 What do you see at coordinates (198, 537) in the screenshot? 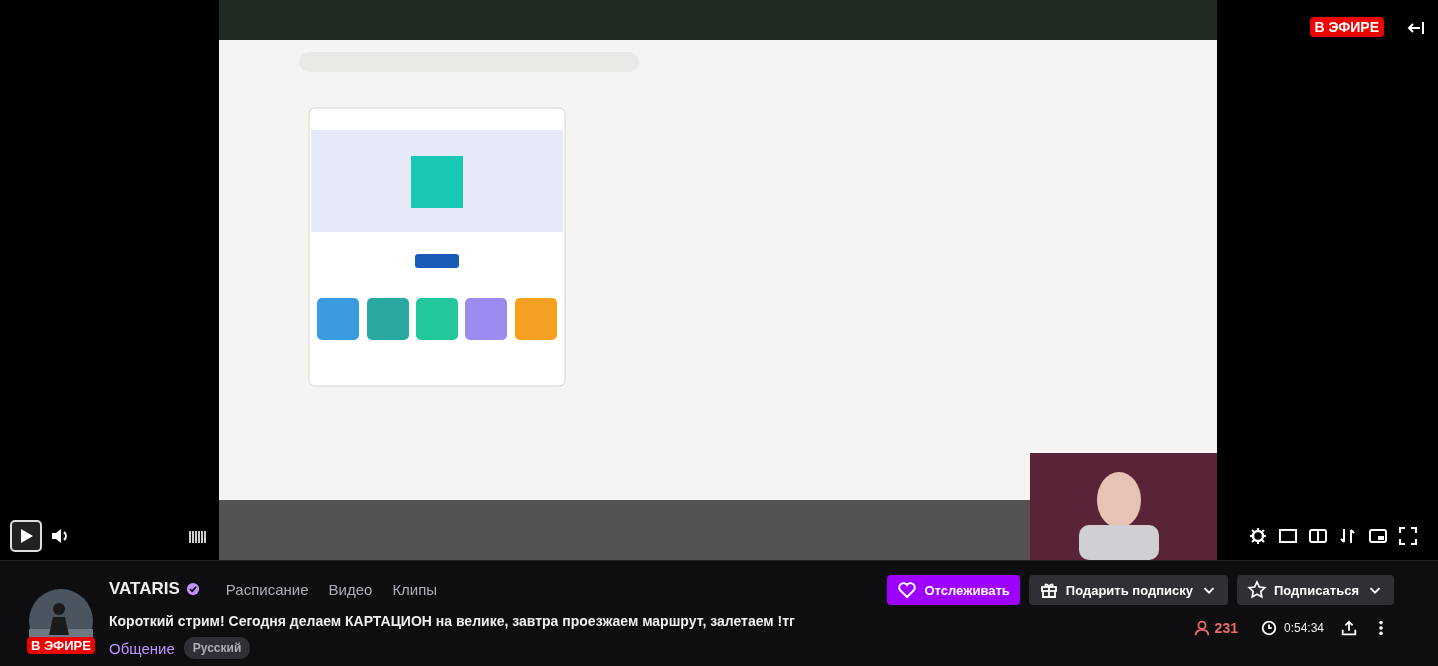
I see `audio-meter-icon` at bounding box center [198, 537].